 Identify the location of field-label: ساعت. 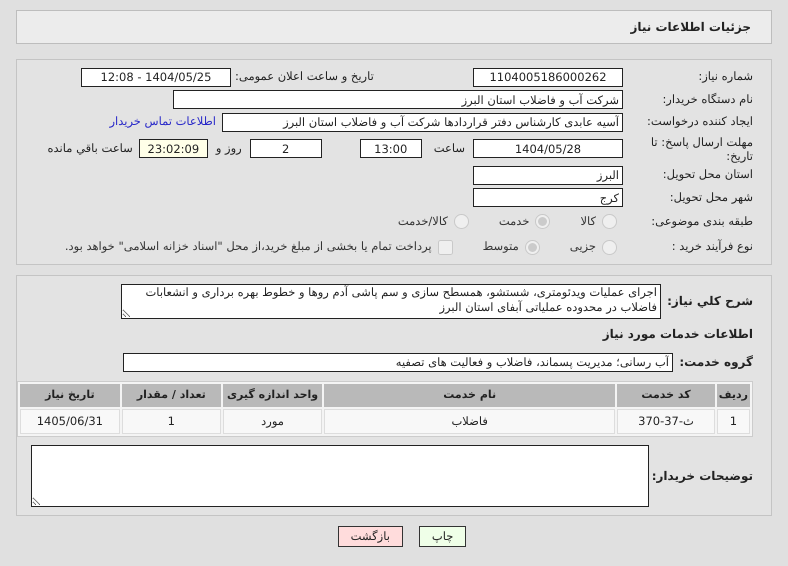
(449, 148).